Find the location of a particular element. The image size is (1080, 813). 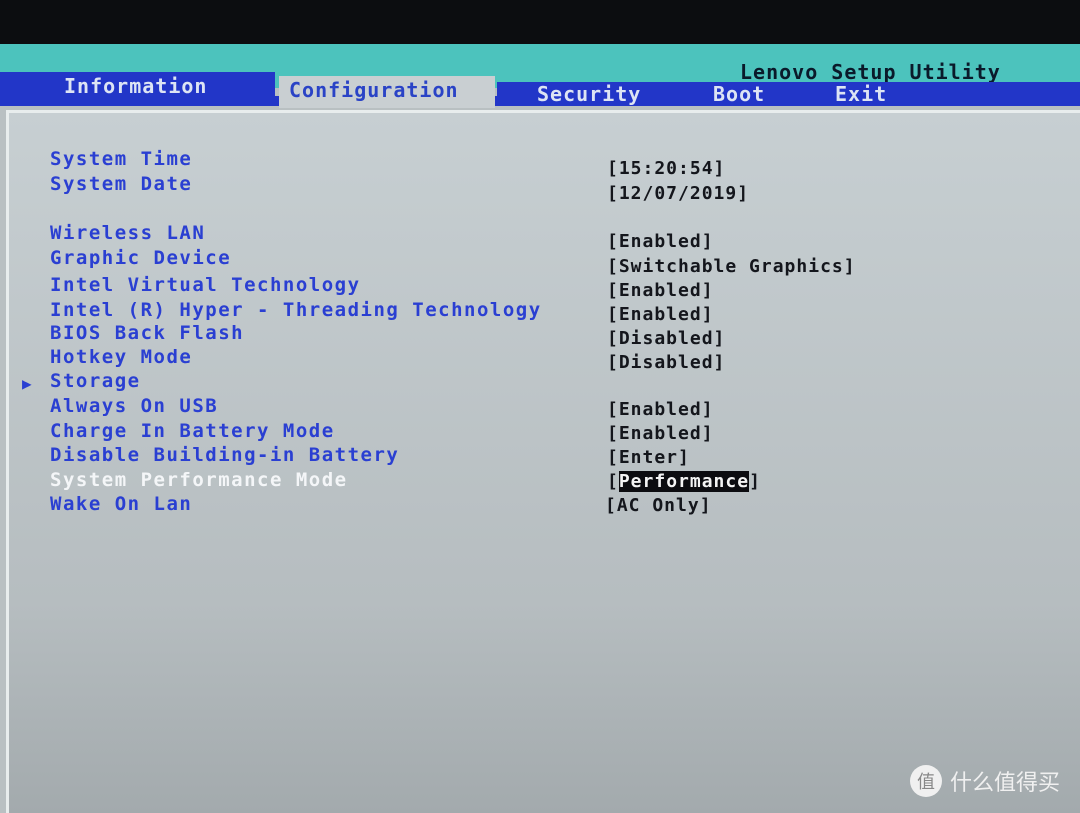

value-hotkey-mode: [Disabled] is located at coordinates (666, 362).